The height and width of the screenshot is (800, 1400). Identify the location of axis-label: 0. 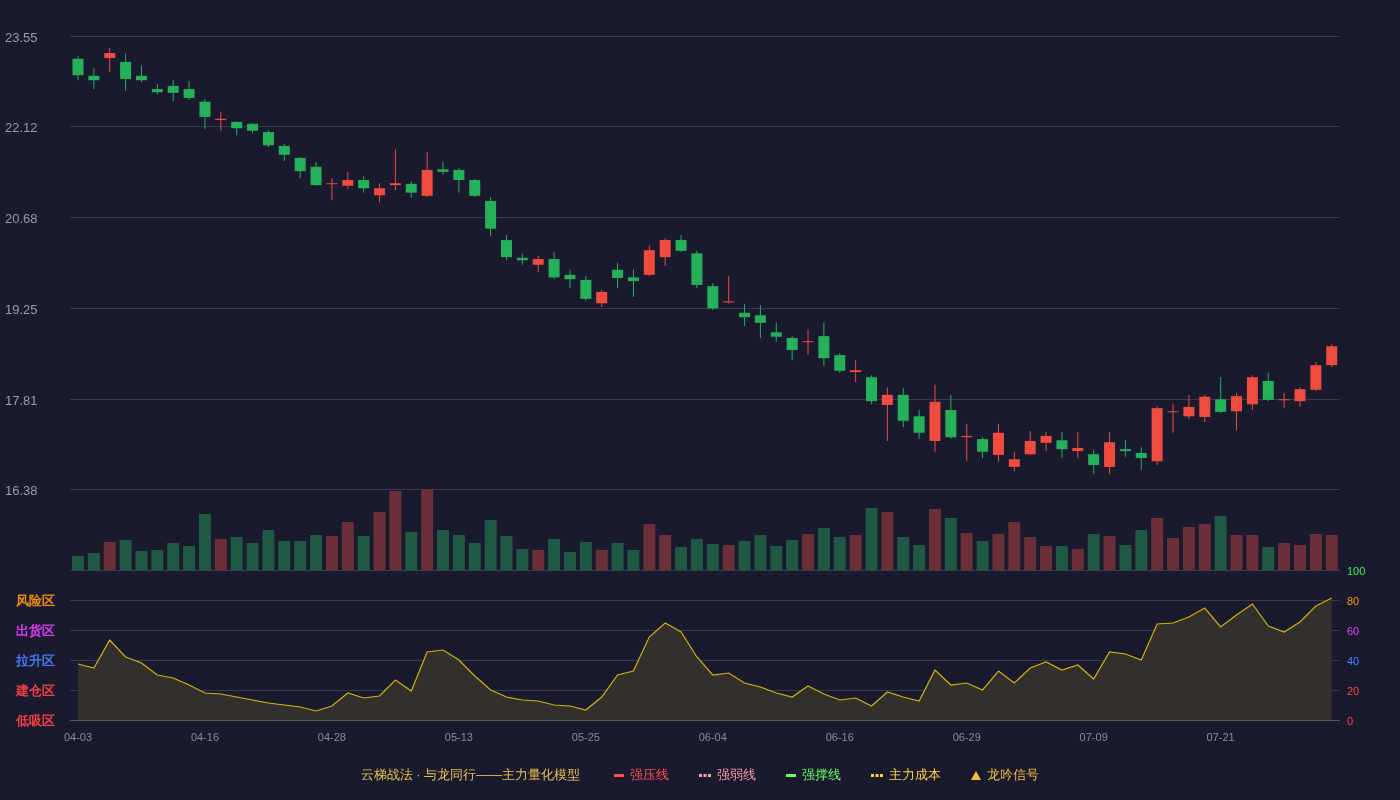
(1350, 720).